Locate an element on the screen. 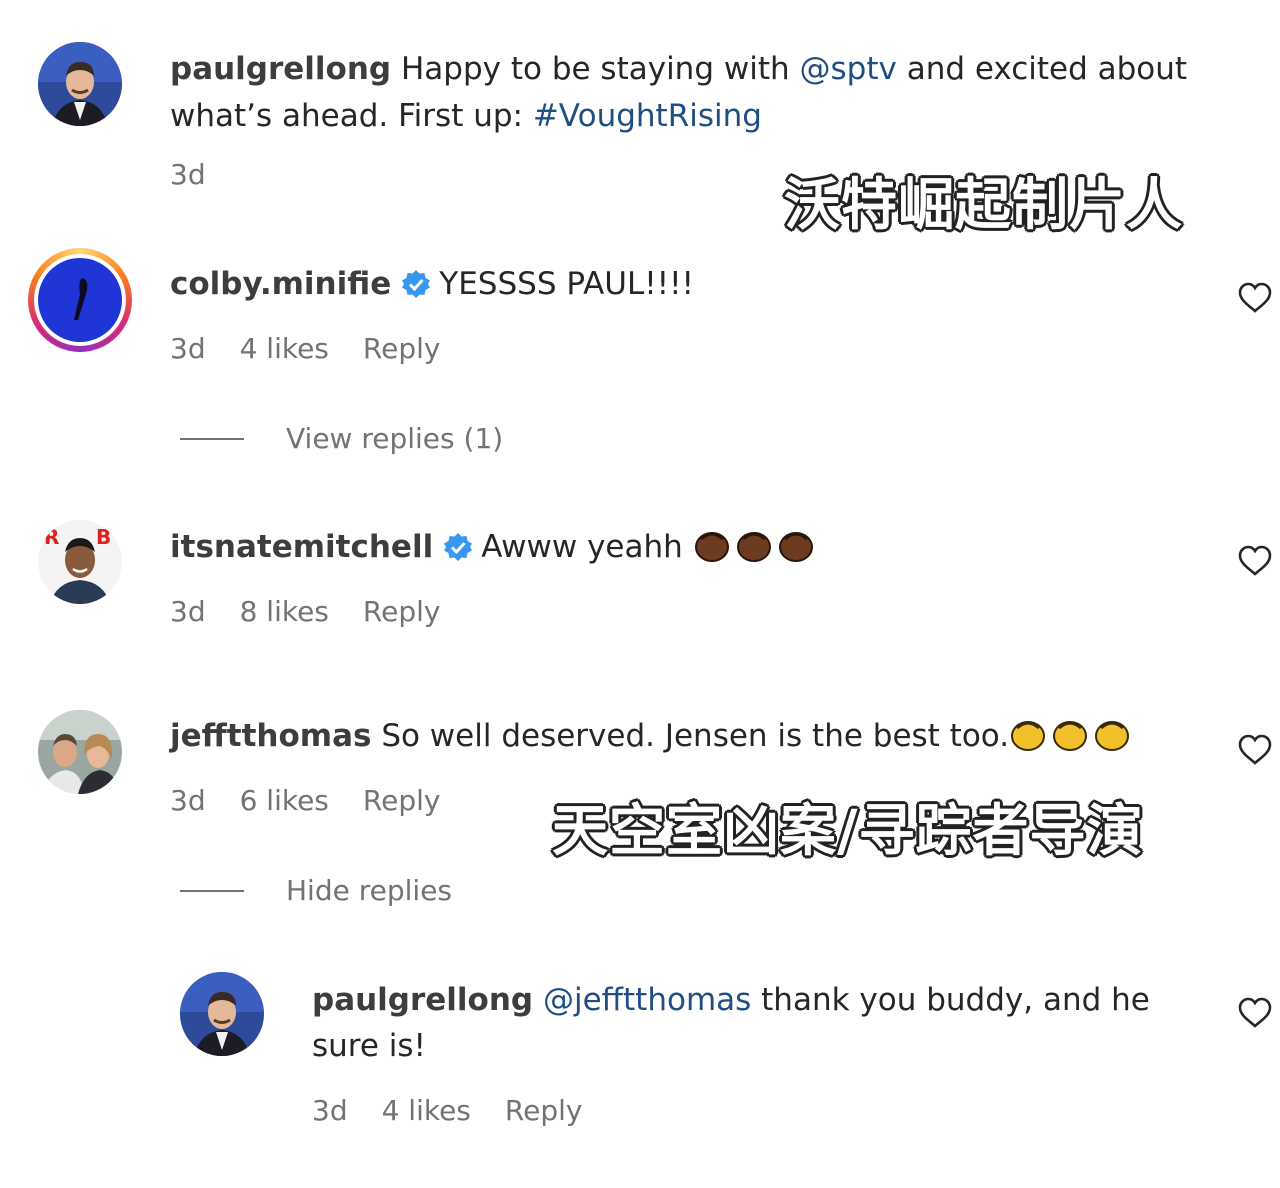  overlay-caption-top: 沃特崛起制片人 is located at coordinates (983, 205).